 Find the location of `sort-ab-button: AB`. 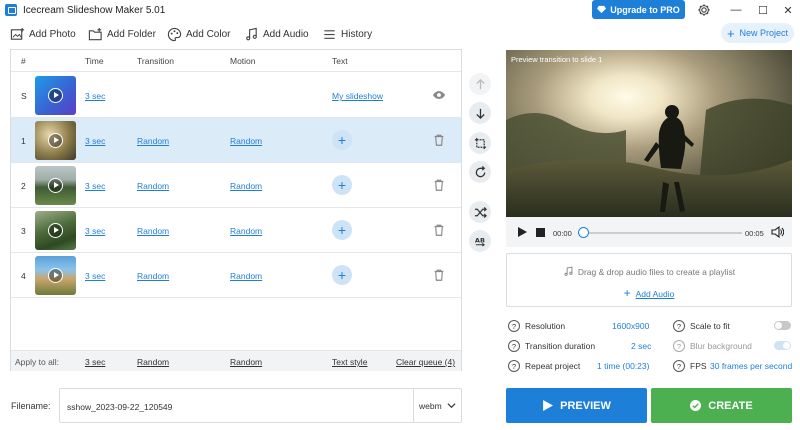

sort-ab-button: AB is located at coordinates (480, 241).